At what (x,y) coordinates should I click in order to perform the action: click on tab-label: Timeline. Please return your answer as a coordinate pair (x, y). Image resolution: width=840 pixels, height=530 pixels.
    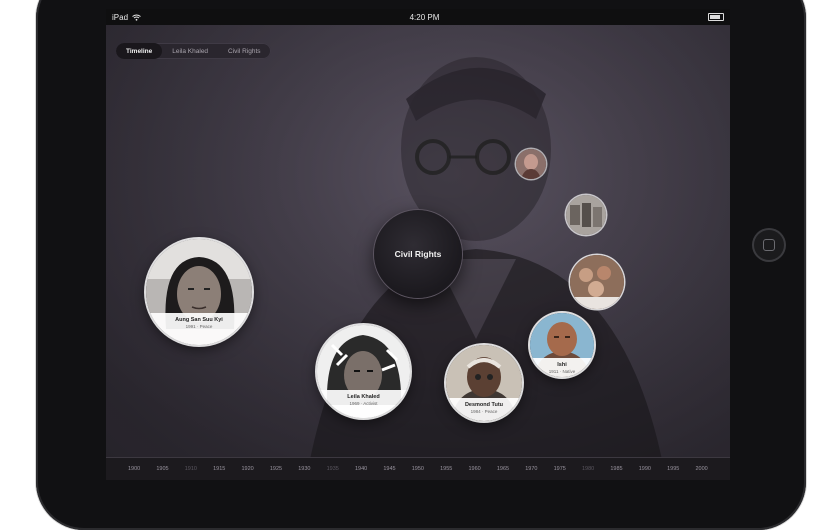
    Looking at the image, I should click on (139, 51).